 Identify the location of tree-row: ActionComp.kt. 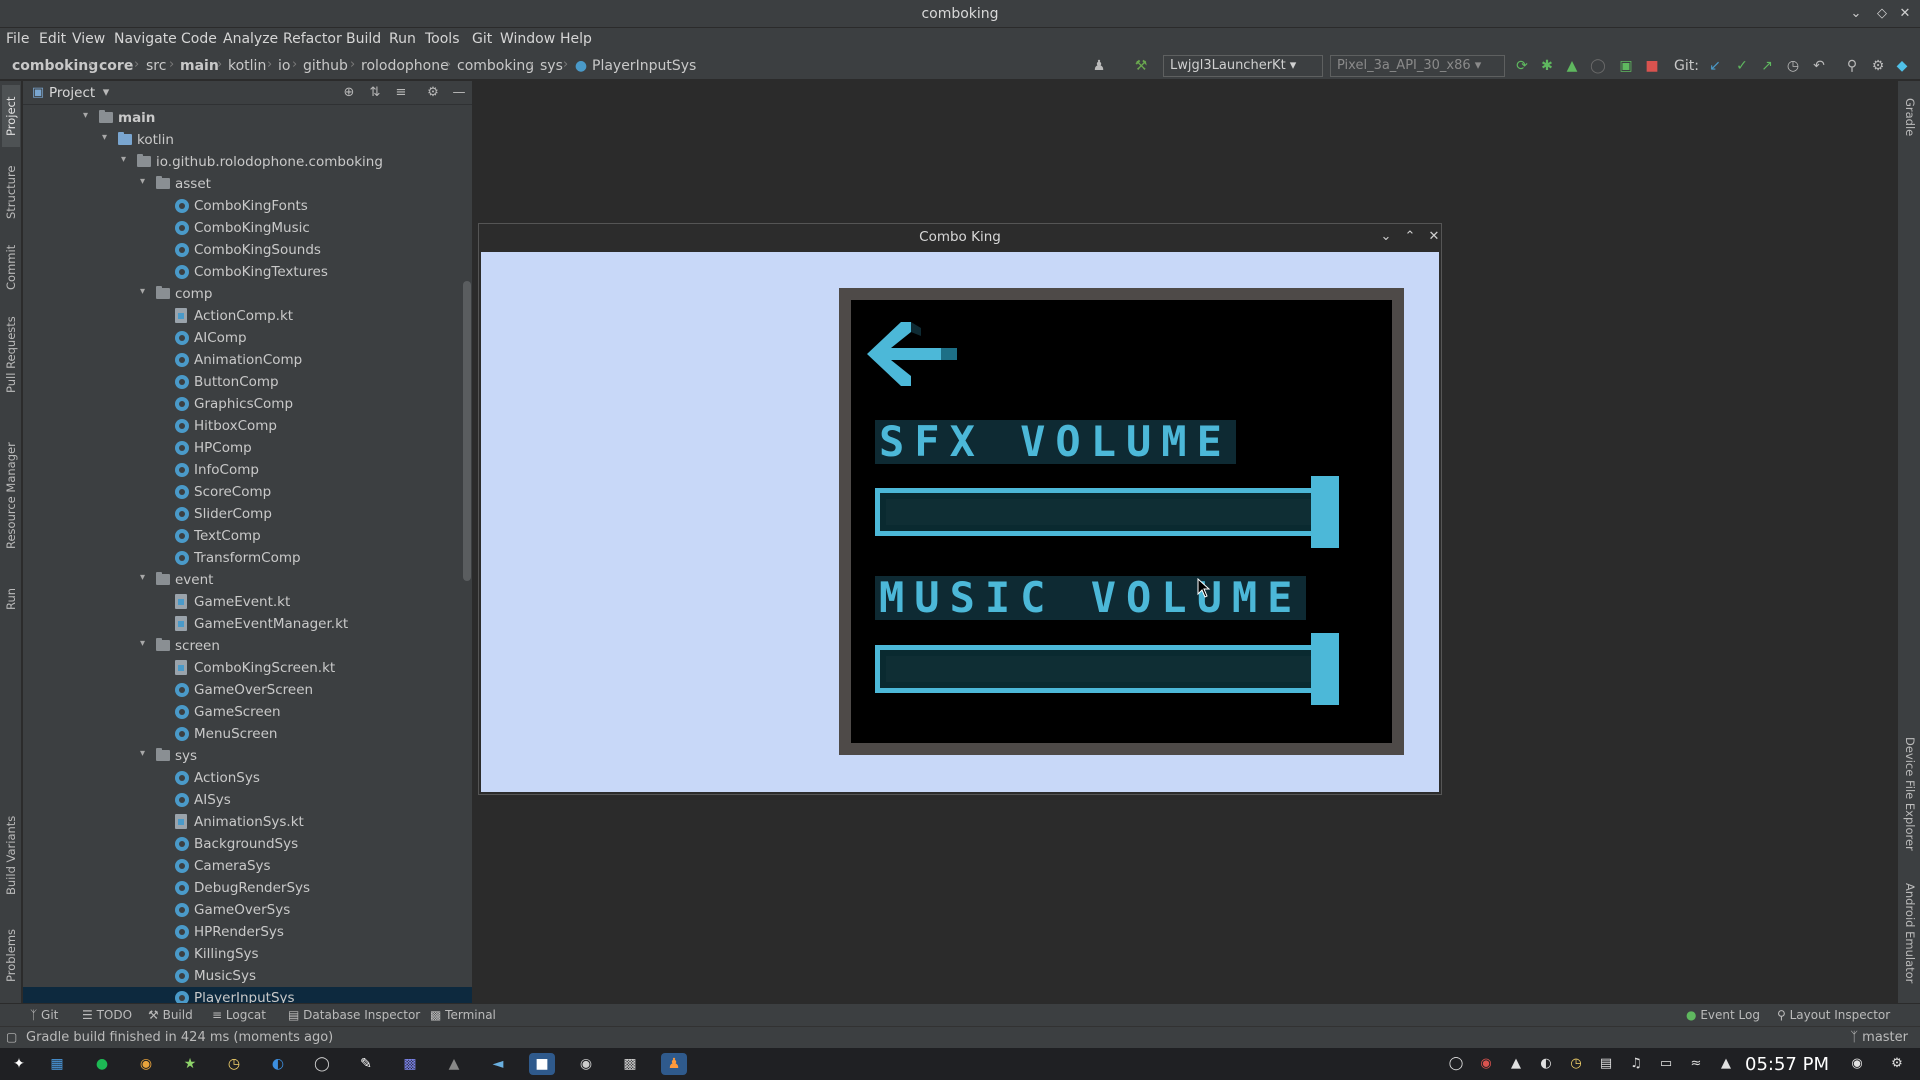
(247, 316).